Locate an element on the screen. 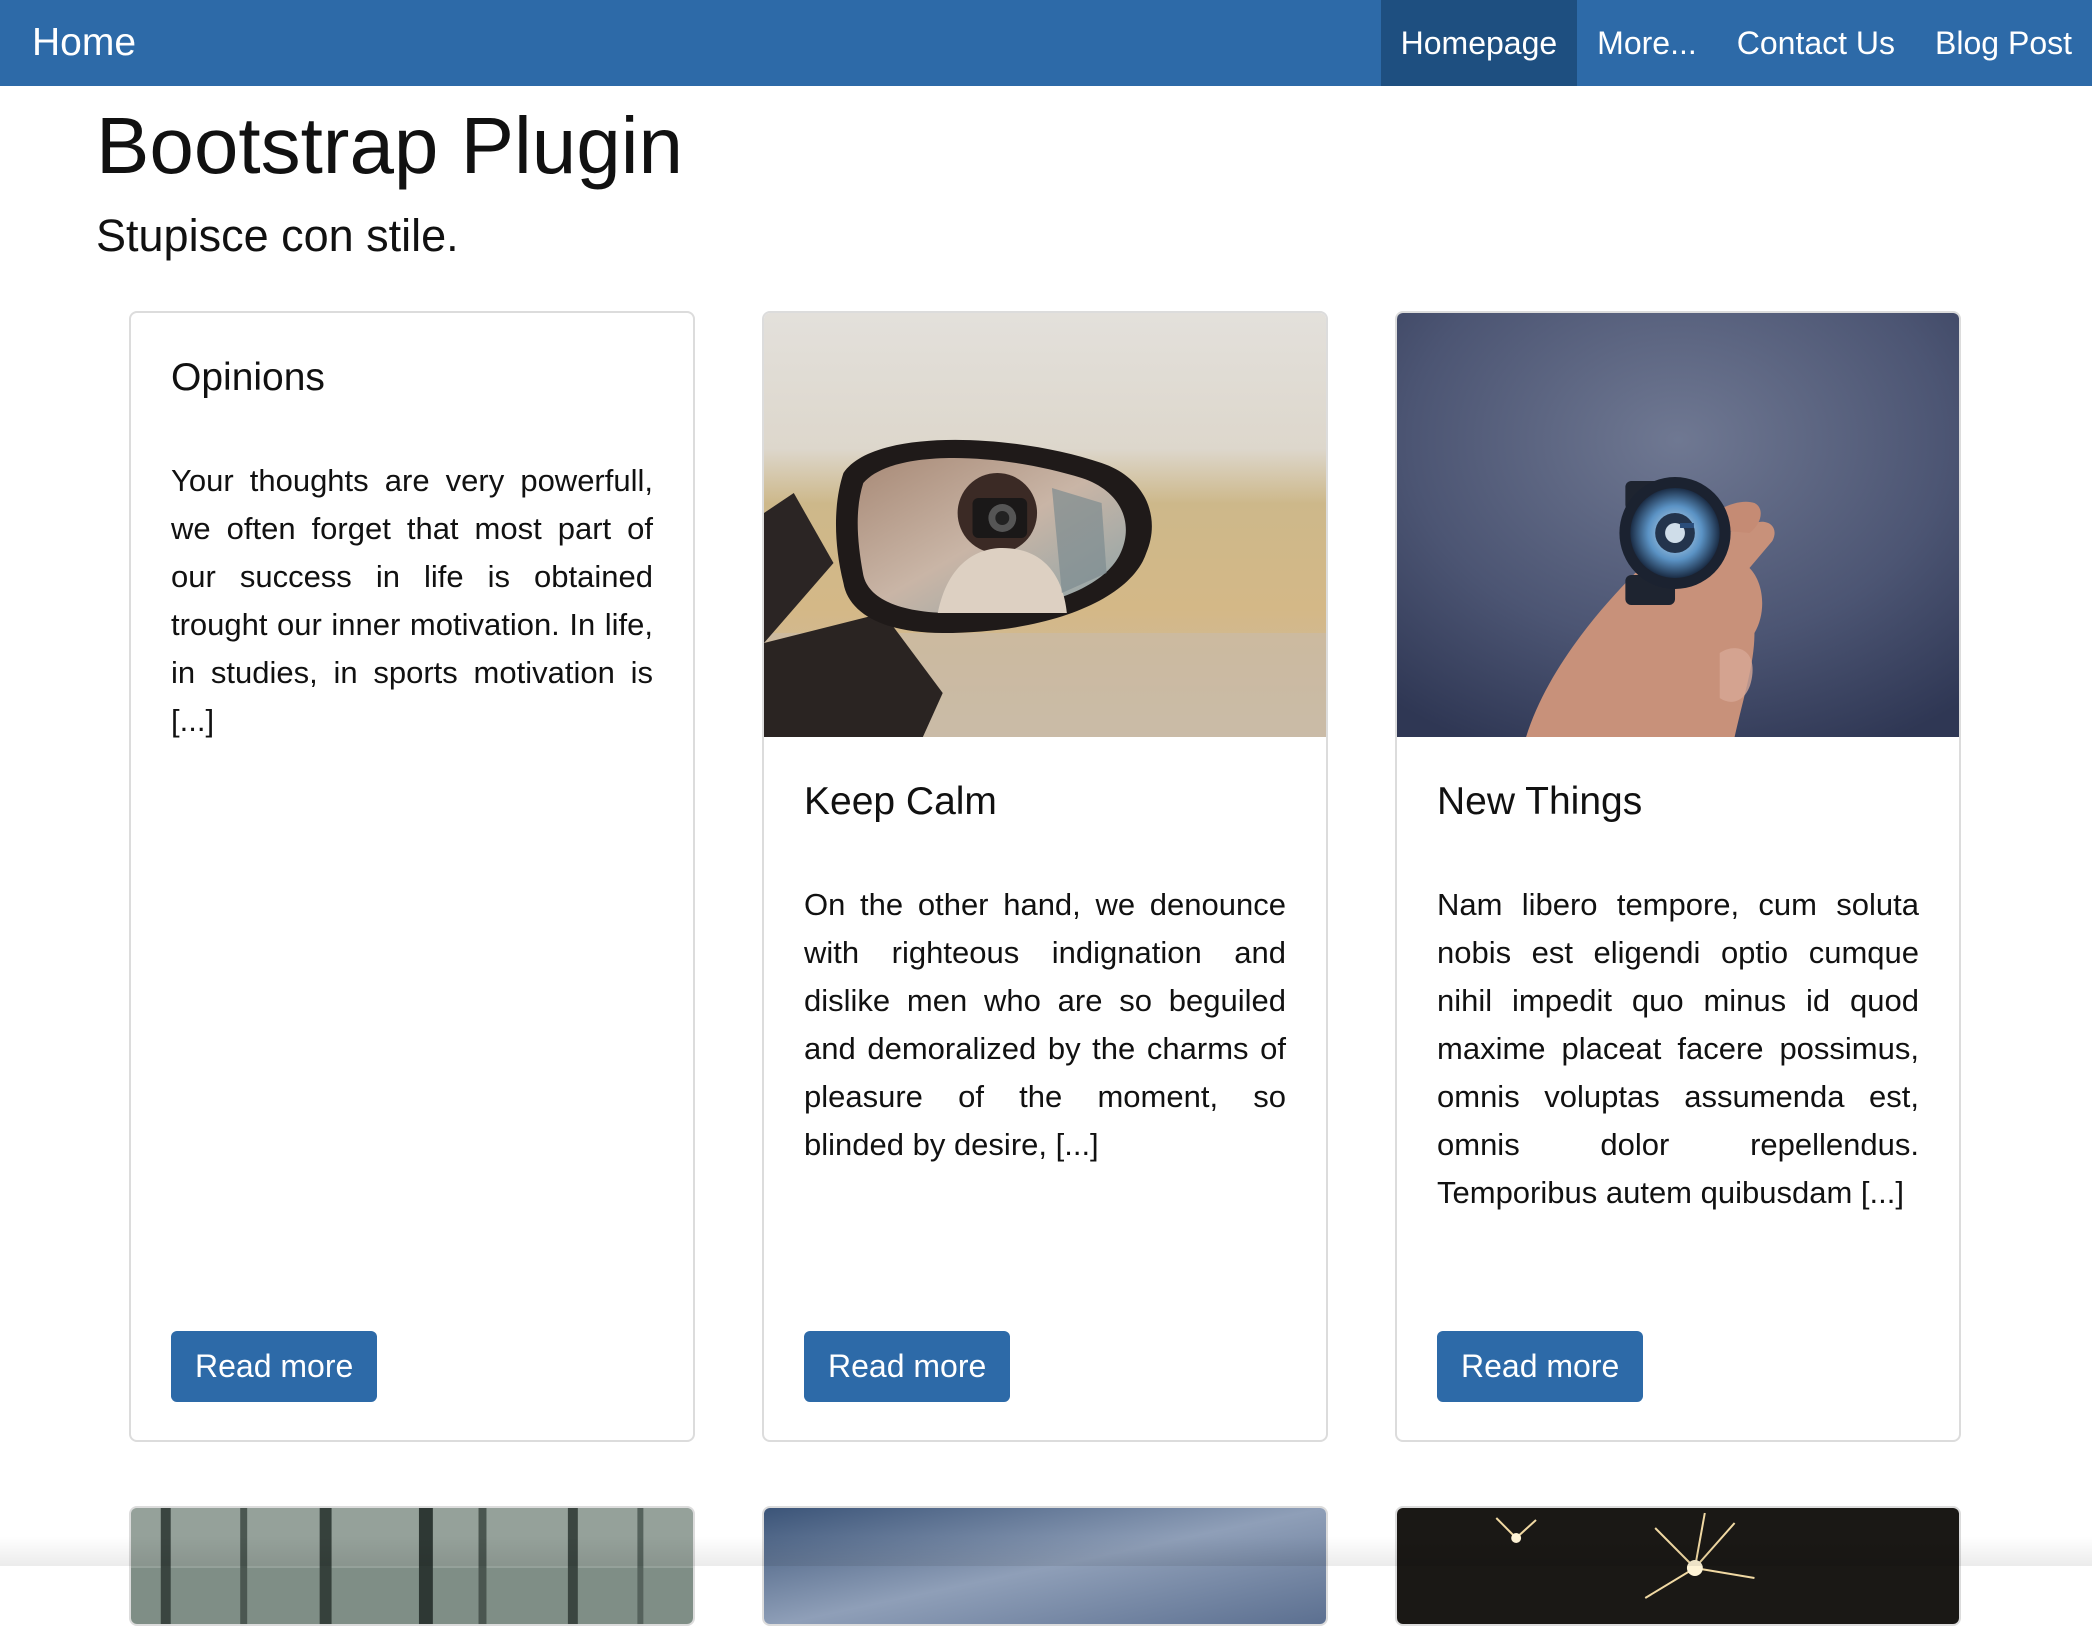  page-subtitle: Stupisce con stile. is located at coordinates (277, 235).